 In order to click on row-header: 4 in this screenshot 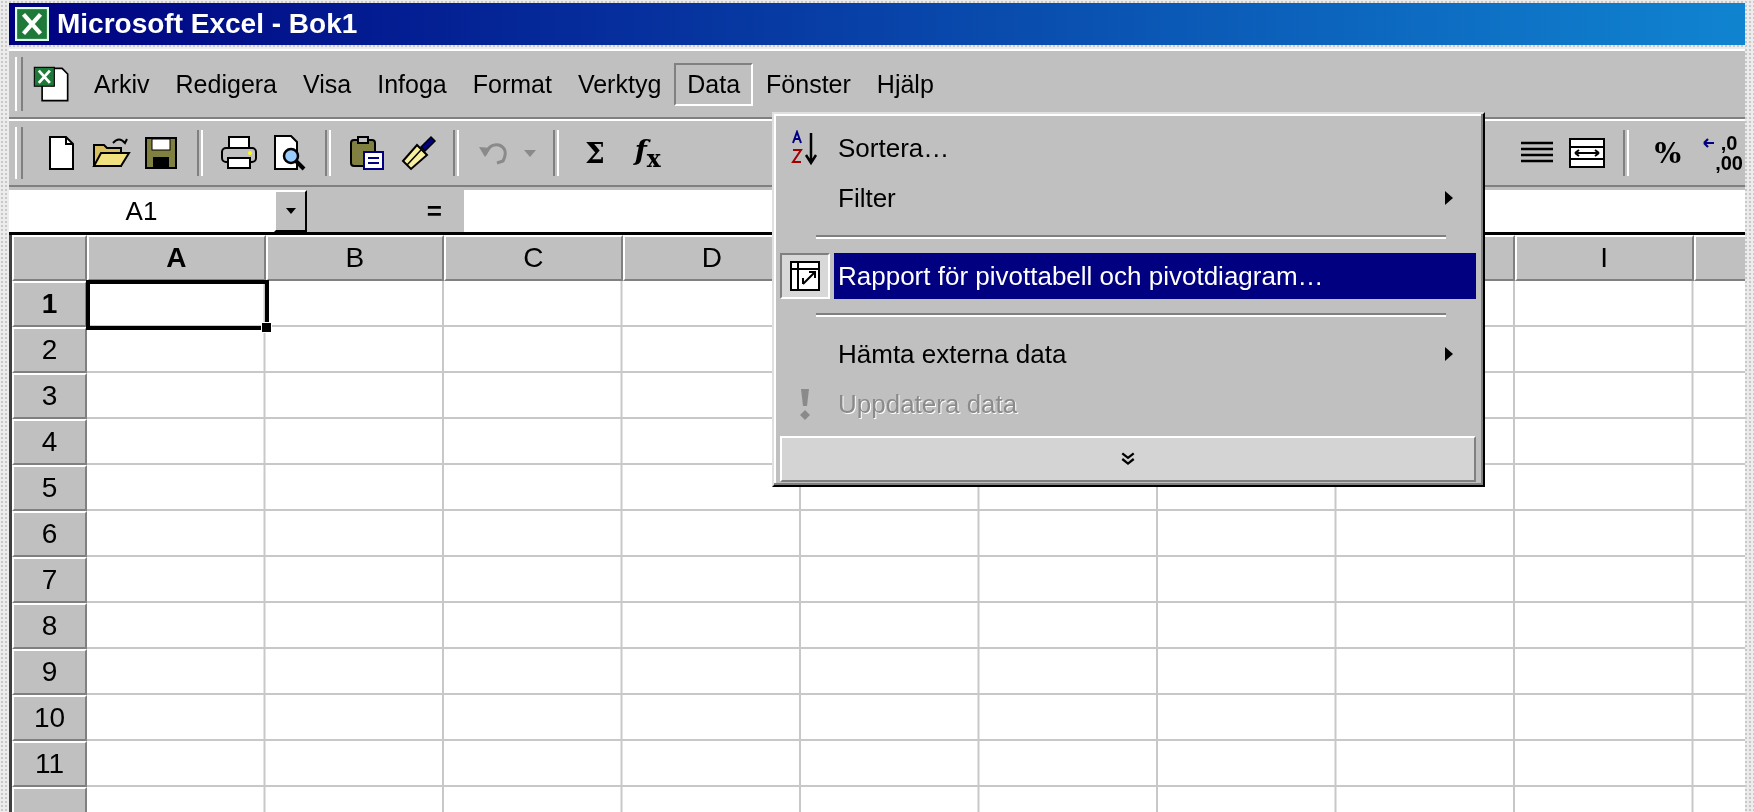, I will do `click(49, 442)`.